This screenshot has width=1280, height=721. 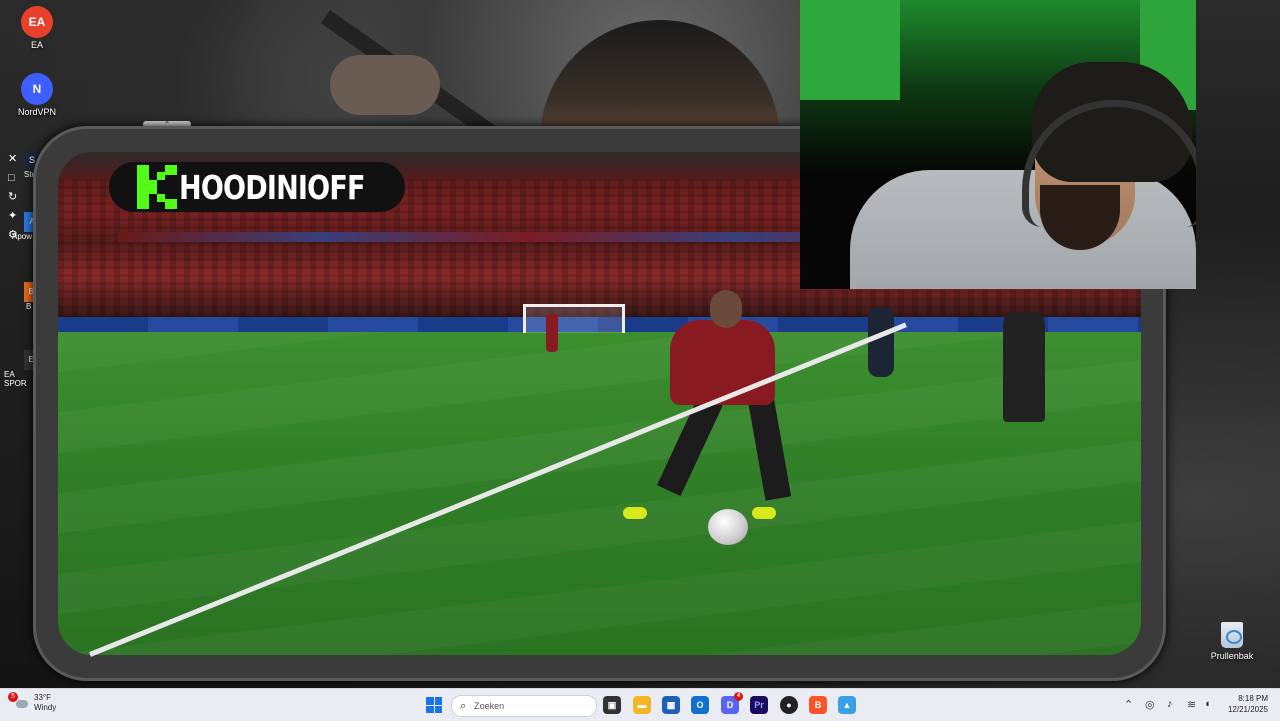 What do you see at coordinates (1207, 704) in the screenshot?
I see `volume-icon: ◖` at bounding box center [1207, 704].